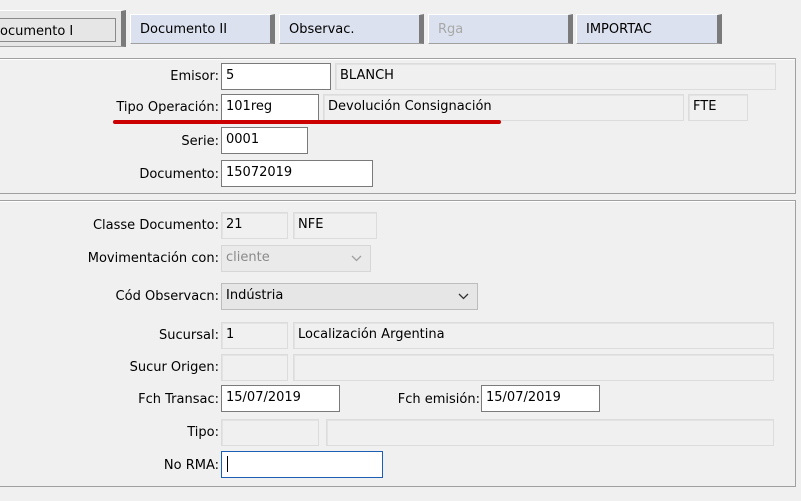  Describe the element at coordinates (270, 432) in the screenshot. I see `tipo-code-field` at that location.